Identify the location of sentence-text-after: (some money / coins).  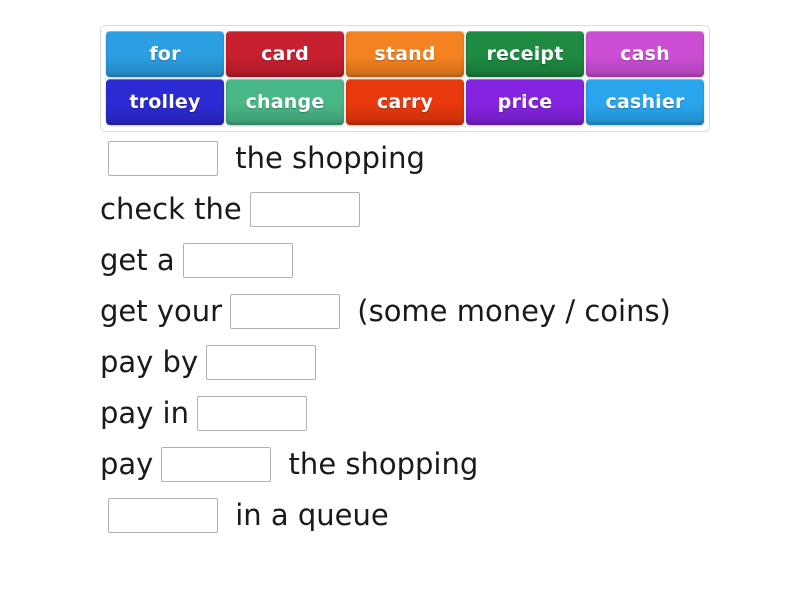
(509, 311).